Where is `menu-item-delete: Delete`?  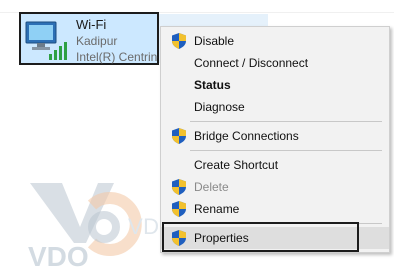 menu-item-delete: Delete is located at coordinates (275, 187).